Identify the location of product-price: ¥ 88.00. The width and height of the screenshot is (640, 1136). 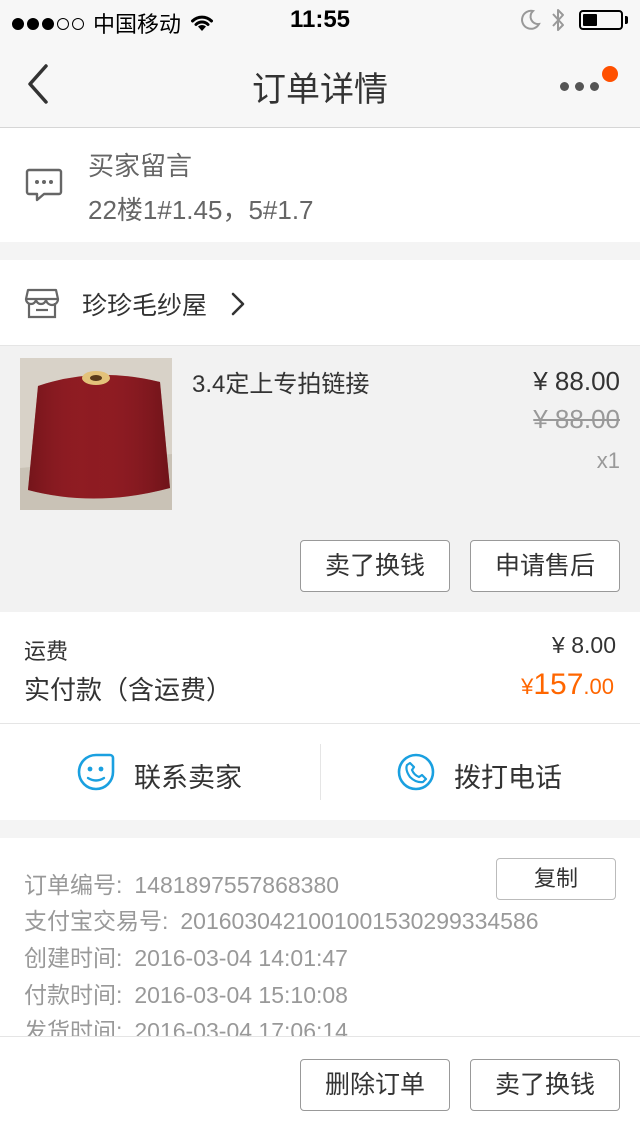
(576, 381).